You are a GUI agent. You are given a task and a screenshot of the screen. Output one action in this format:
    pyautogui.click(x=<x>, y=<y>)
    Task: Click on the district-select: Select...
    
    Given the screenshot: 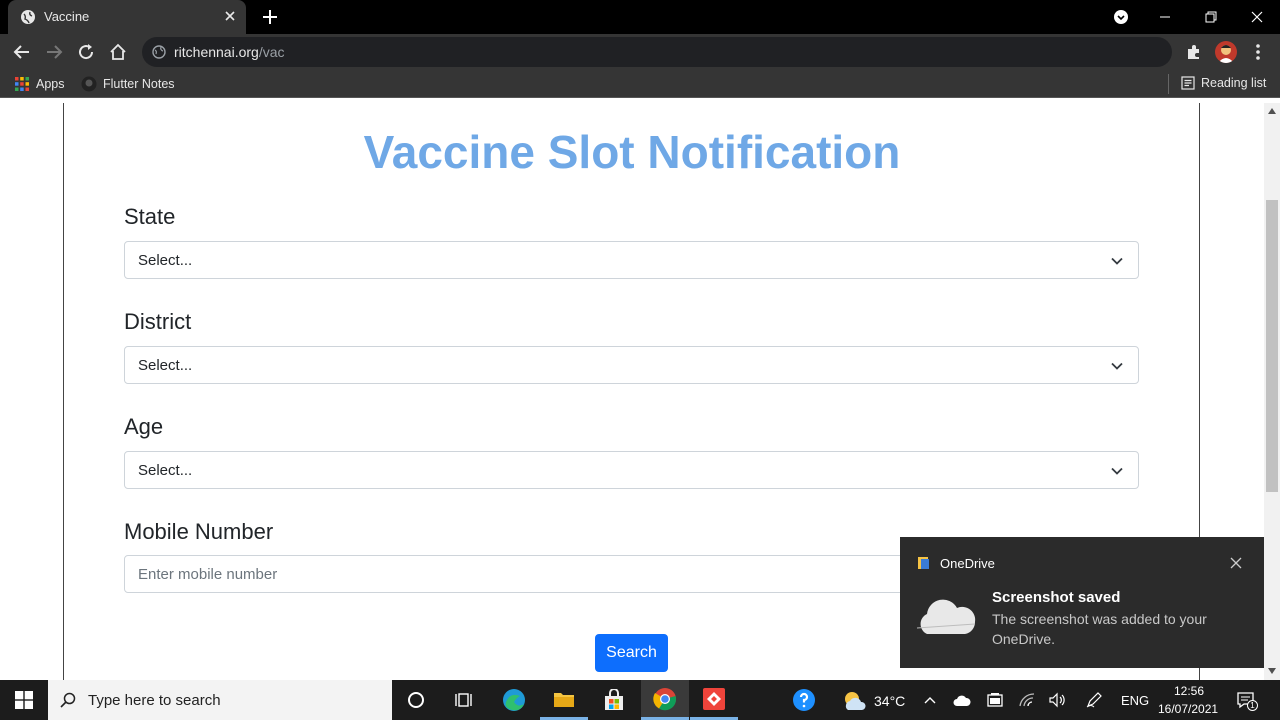 What is the action you would take?
    pyautogui.click(x=631, y=365)
    